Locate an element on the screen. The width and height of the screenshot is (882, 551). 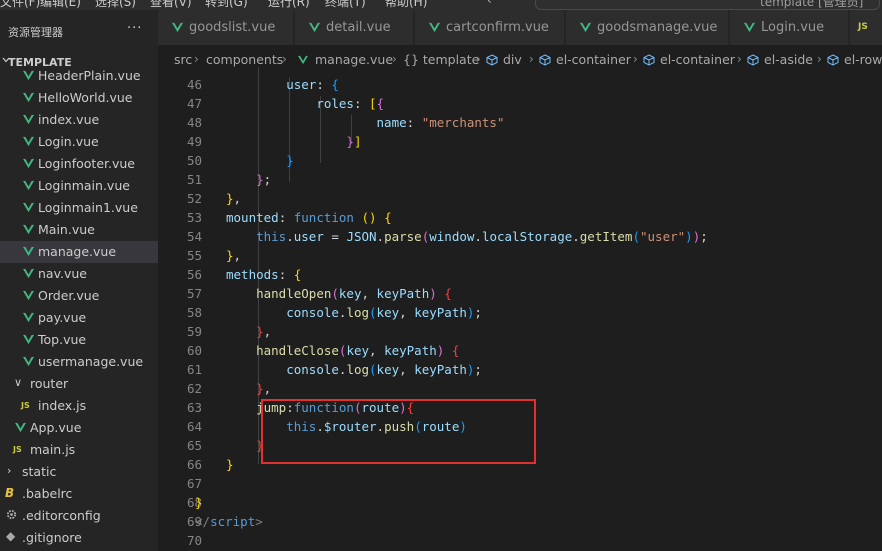
tab-detail: detail.vue is located at coordinates (354, 27).